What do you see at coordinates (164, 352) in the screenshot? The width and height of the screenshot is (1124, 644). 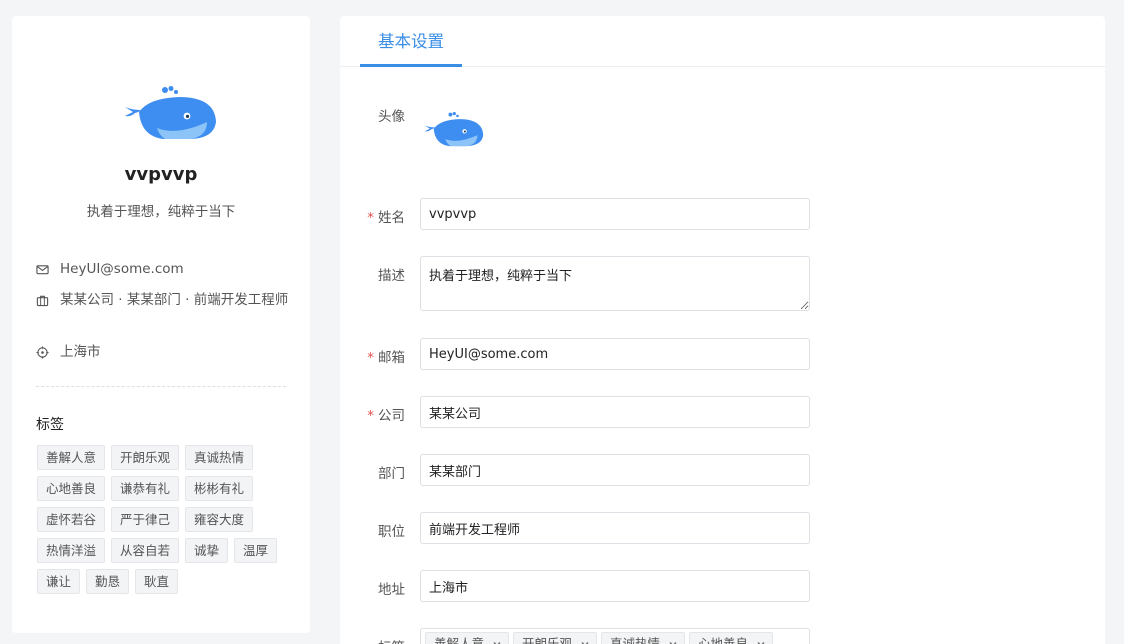 I see `profile-city-row: 上海市` at bounding box center [164, 352].